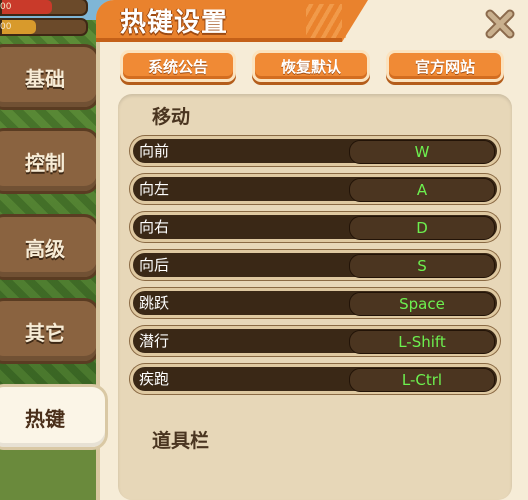 This screenshot has height=500, width=528. I want to click on key-label: L-Shift, so click(422, 342).